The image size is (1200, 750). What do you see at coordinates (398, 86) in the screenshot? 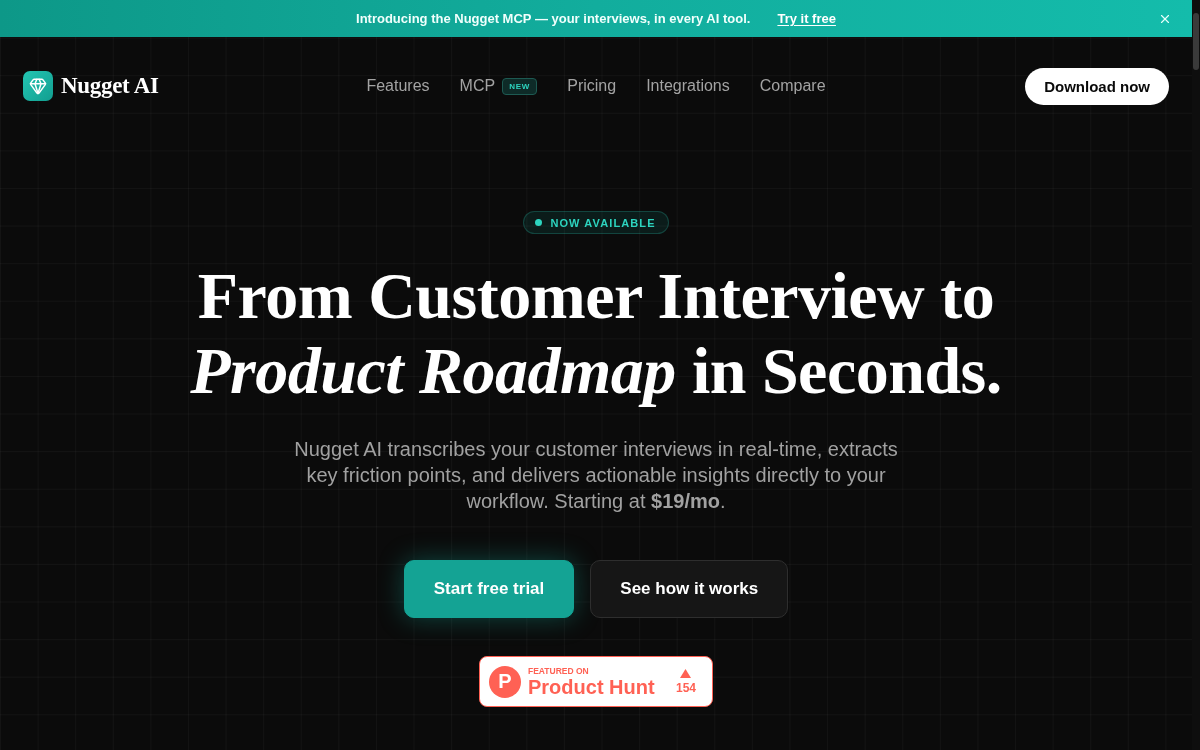
I see `nav-link: Features` at bounding box center [398, 86].